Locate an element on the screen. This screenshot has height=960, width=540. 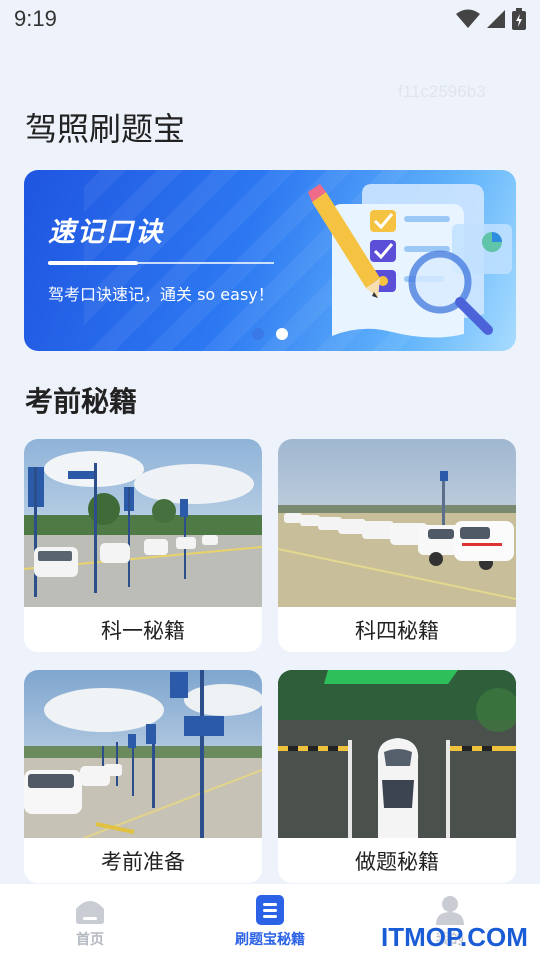
status-icons is located at coordinates (491, 19).